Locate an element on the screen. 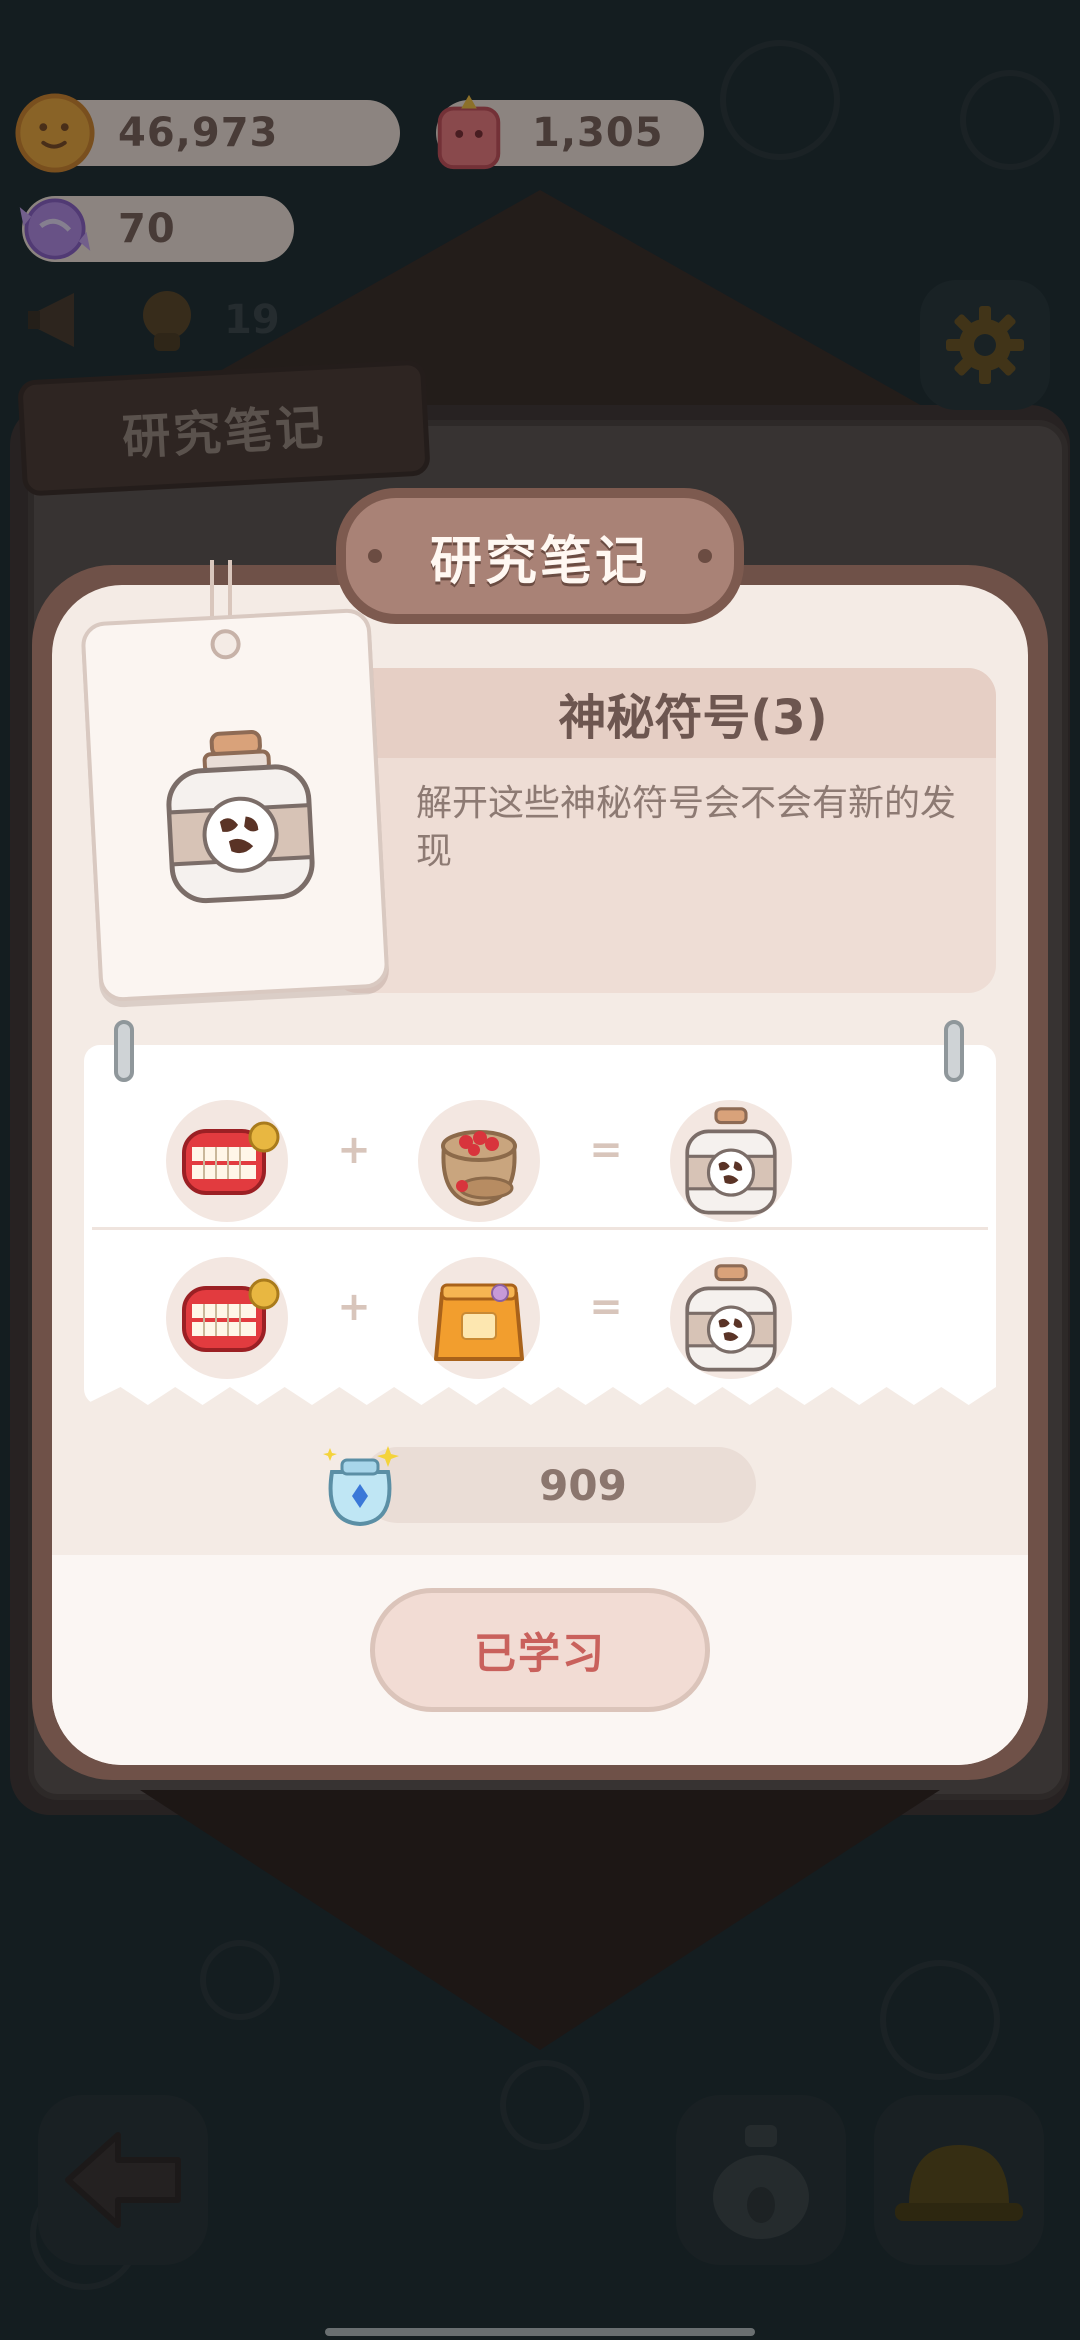  cost-bar: 909 is located at coordinates (558, 1485).